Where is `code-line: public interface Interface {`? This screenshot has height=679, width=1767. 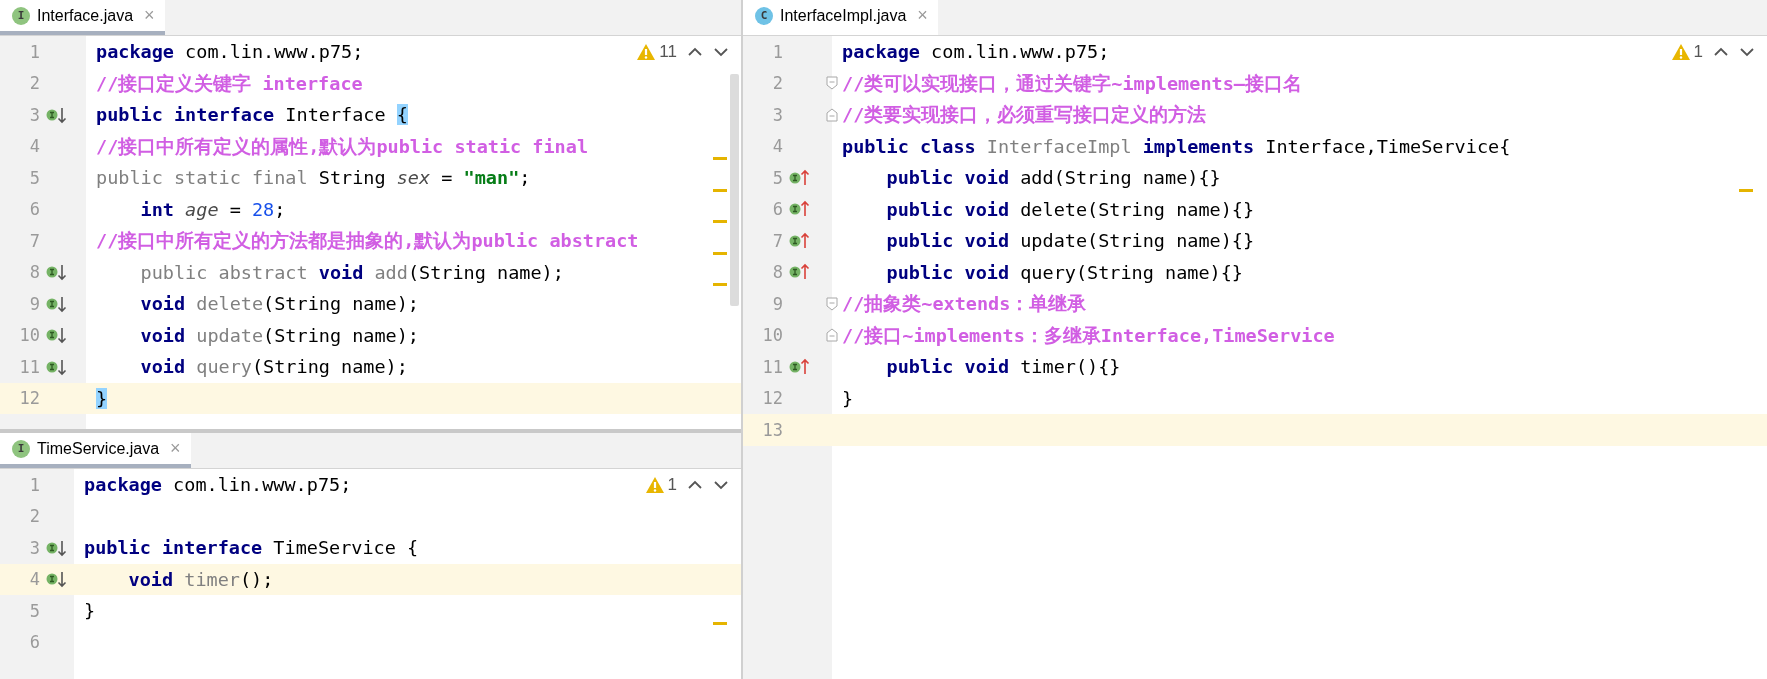 code-line: public interface Interface { is located at coordinates (252, 115).